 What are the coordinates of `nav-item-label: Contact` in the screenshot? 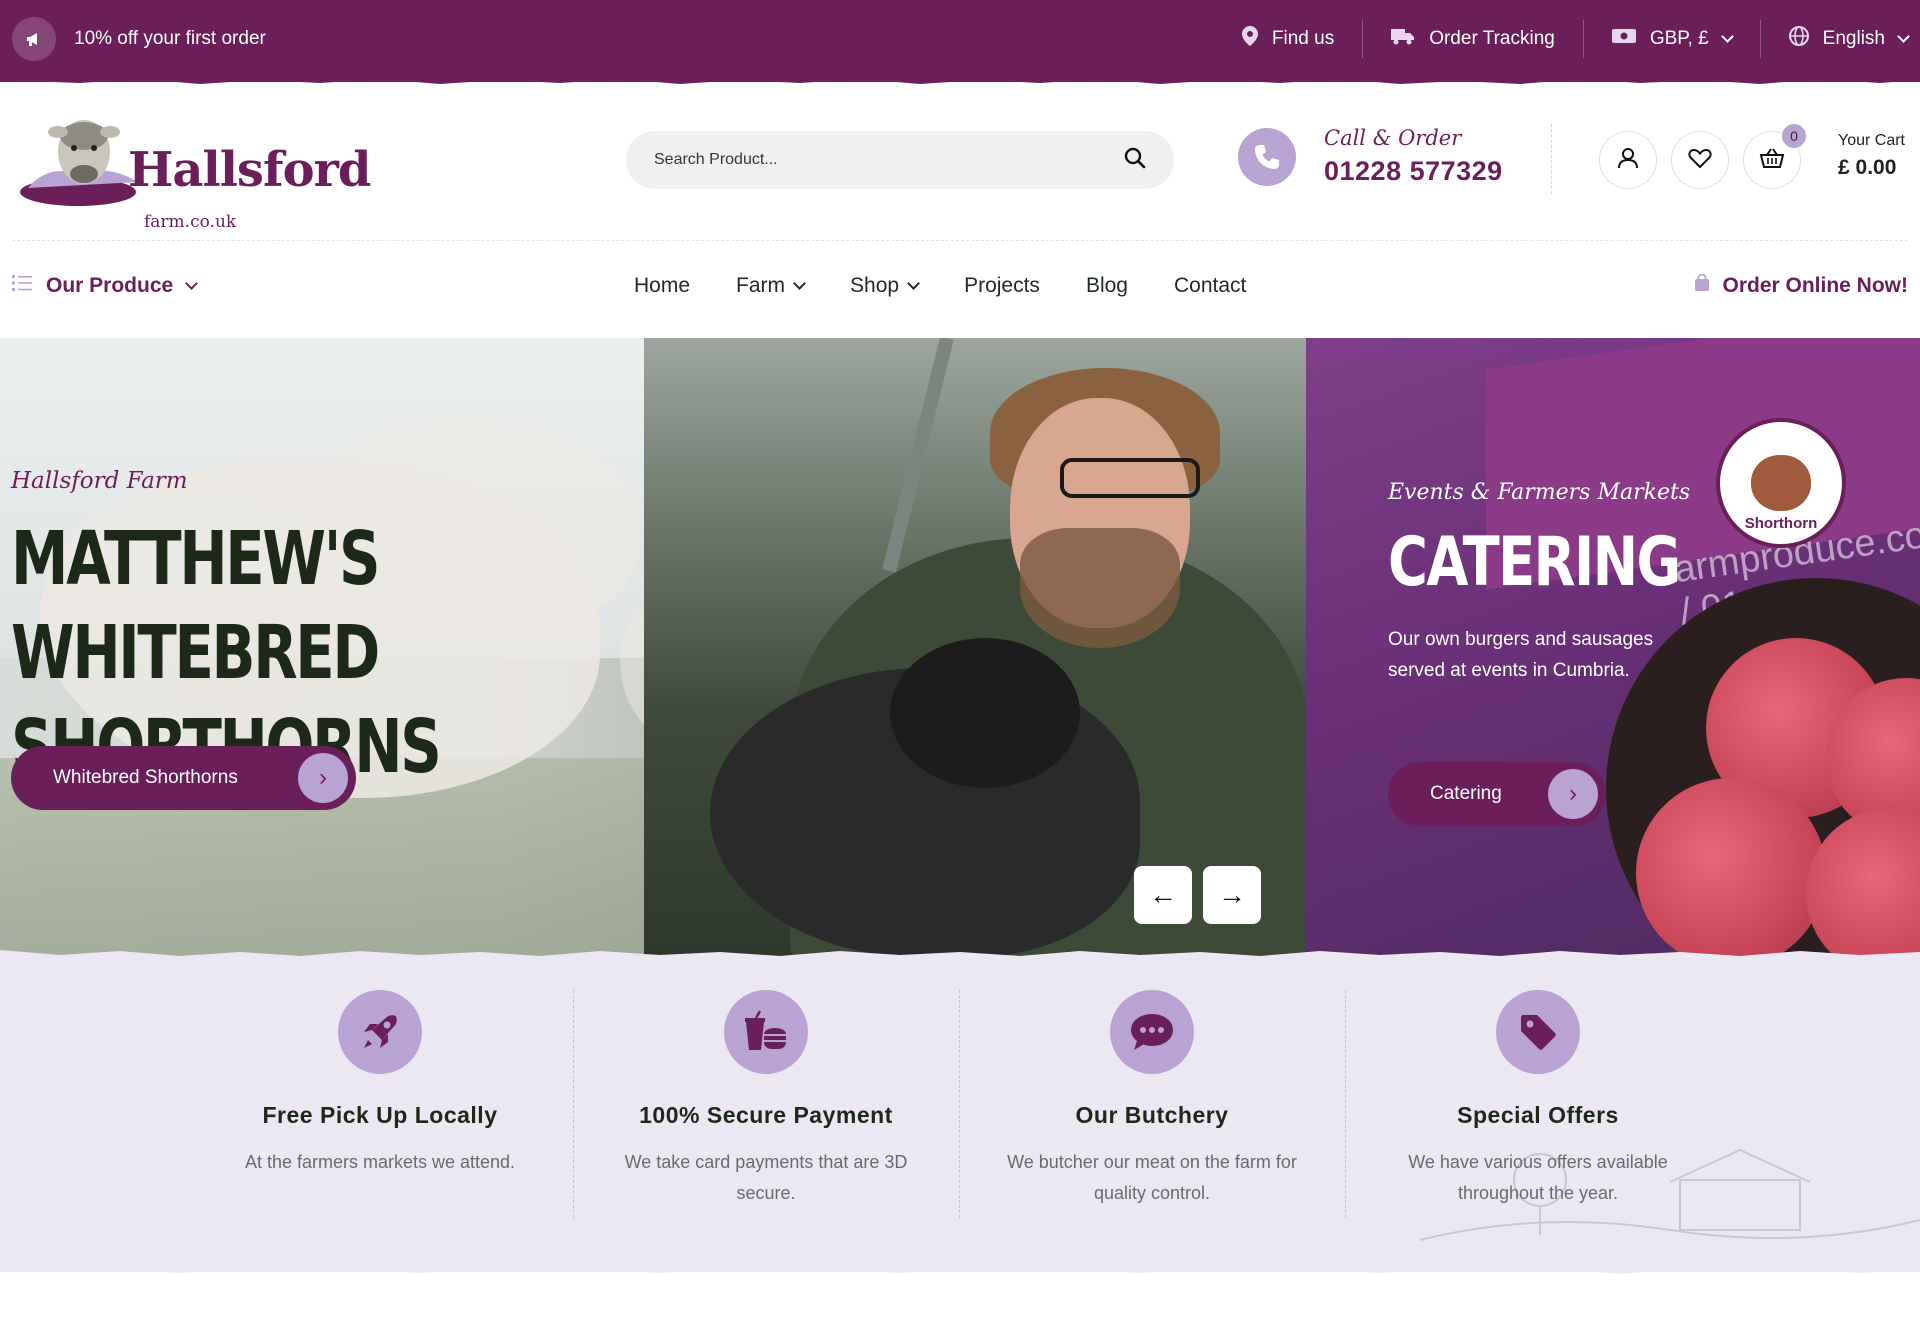 It's located at (1210, 285).